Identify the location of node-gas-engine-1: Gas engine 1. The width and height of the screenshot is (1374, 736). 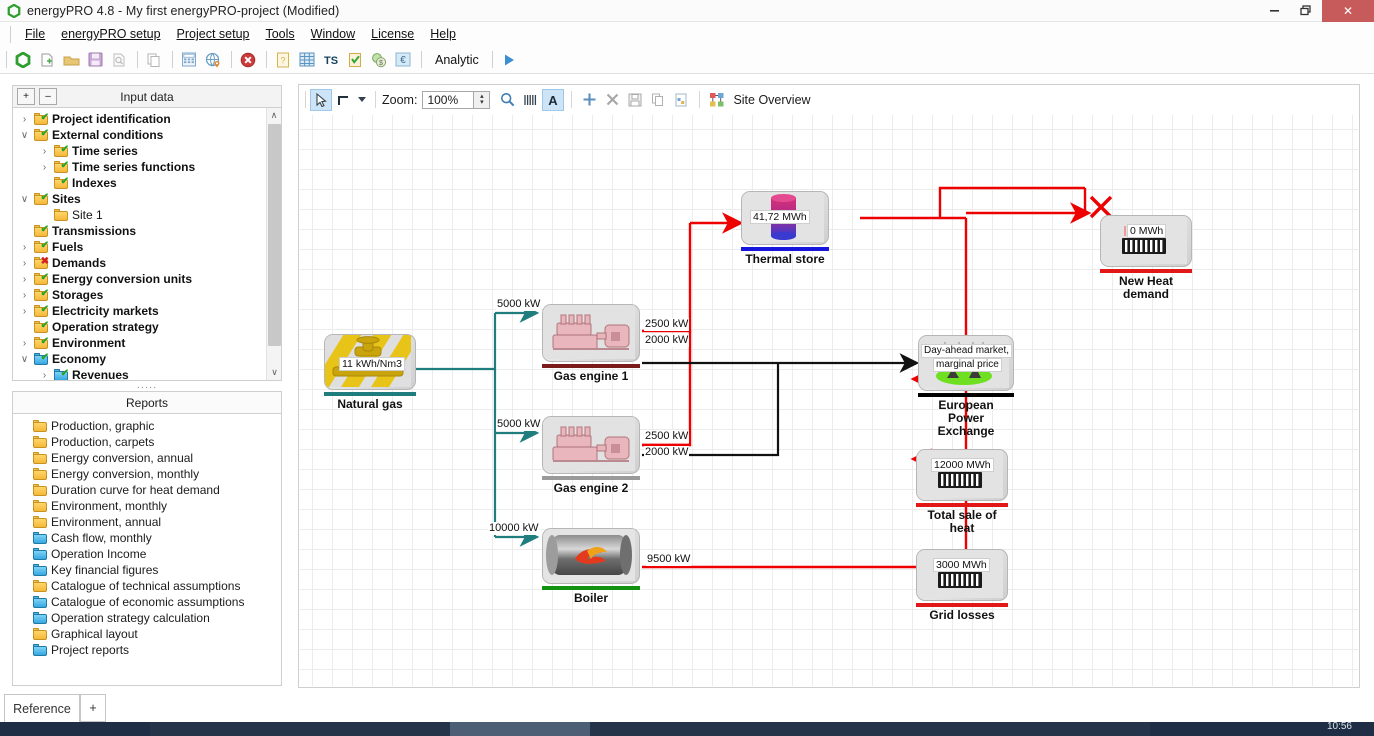
(591, 343).